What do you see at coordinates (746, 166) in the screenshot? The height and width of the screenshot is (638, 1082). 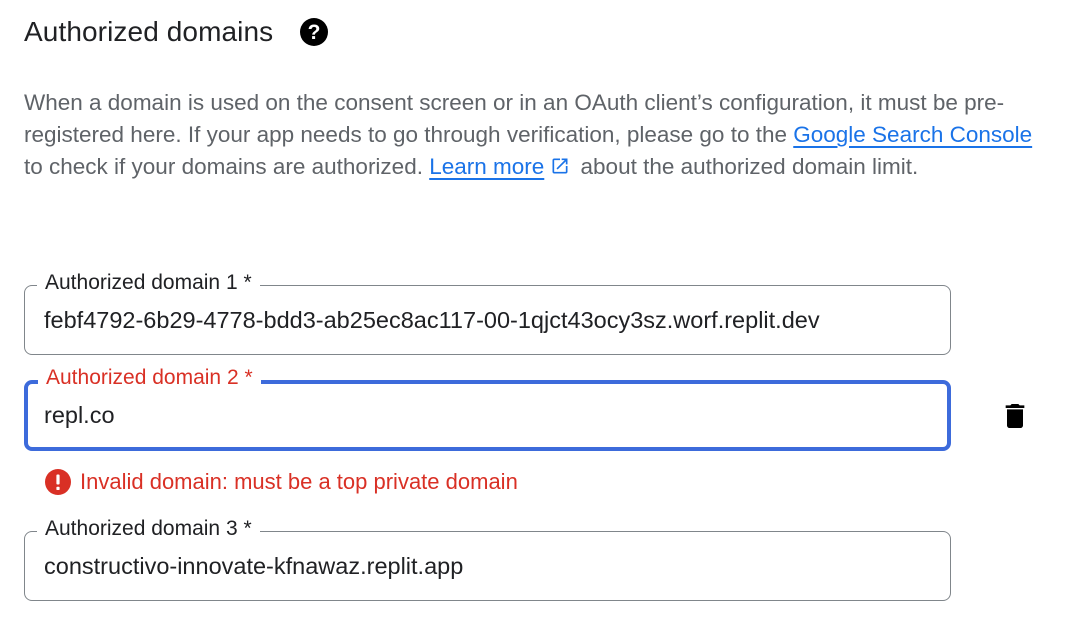 I see `description-text-3: about the authorized domain limit.` at bounding box center [746, 166].